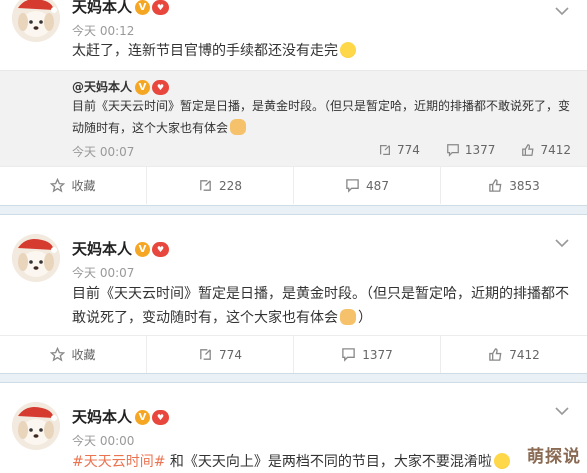  What do you see at coordinates (470, 150) in the screenshot?
I see `quoted-comment-button: 1377` at bounding box center [470, 150].